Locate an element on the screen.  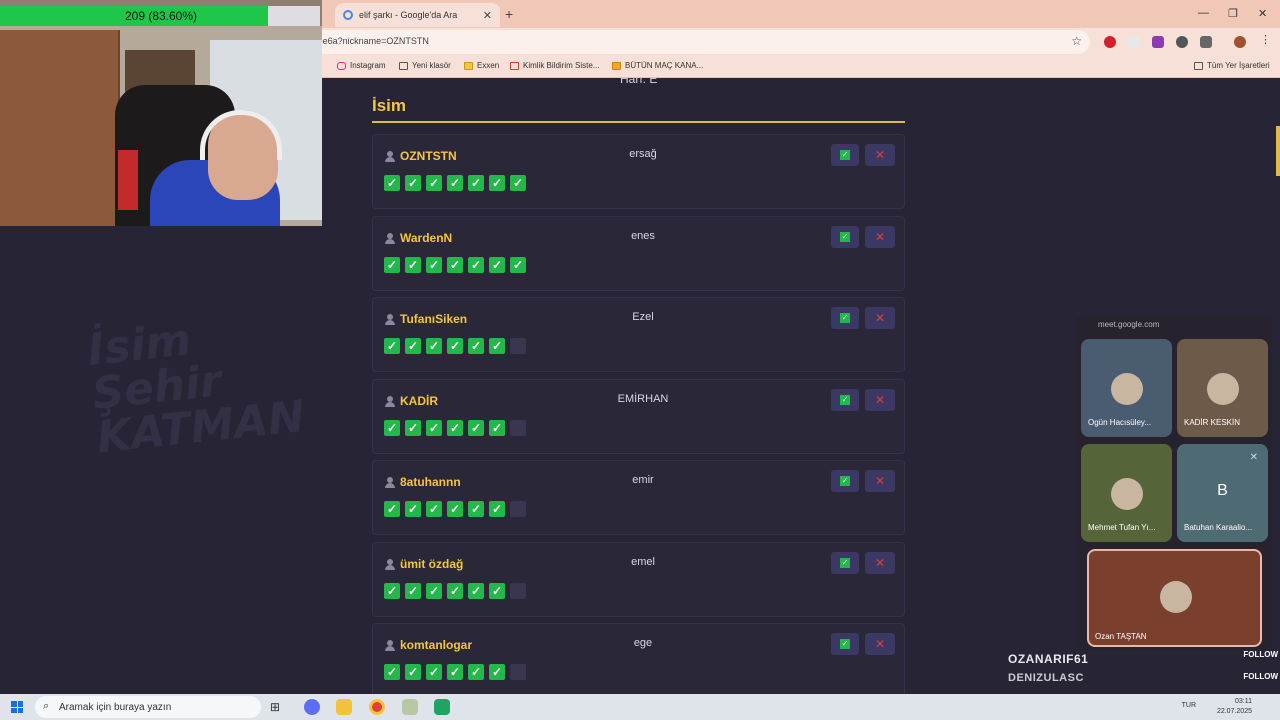
empty-vote-slot is located at coordinates (518, 590).